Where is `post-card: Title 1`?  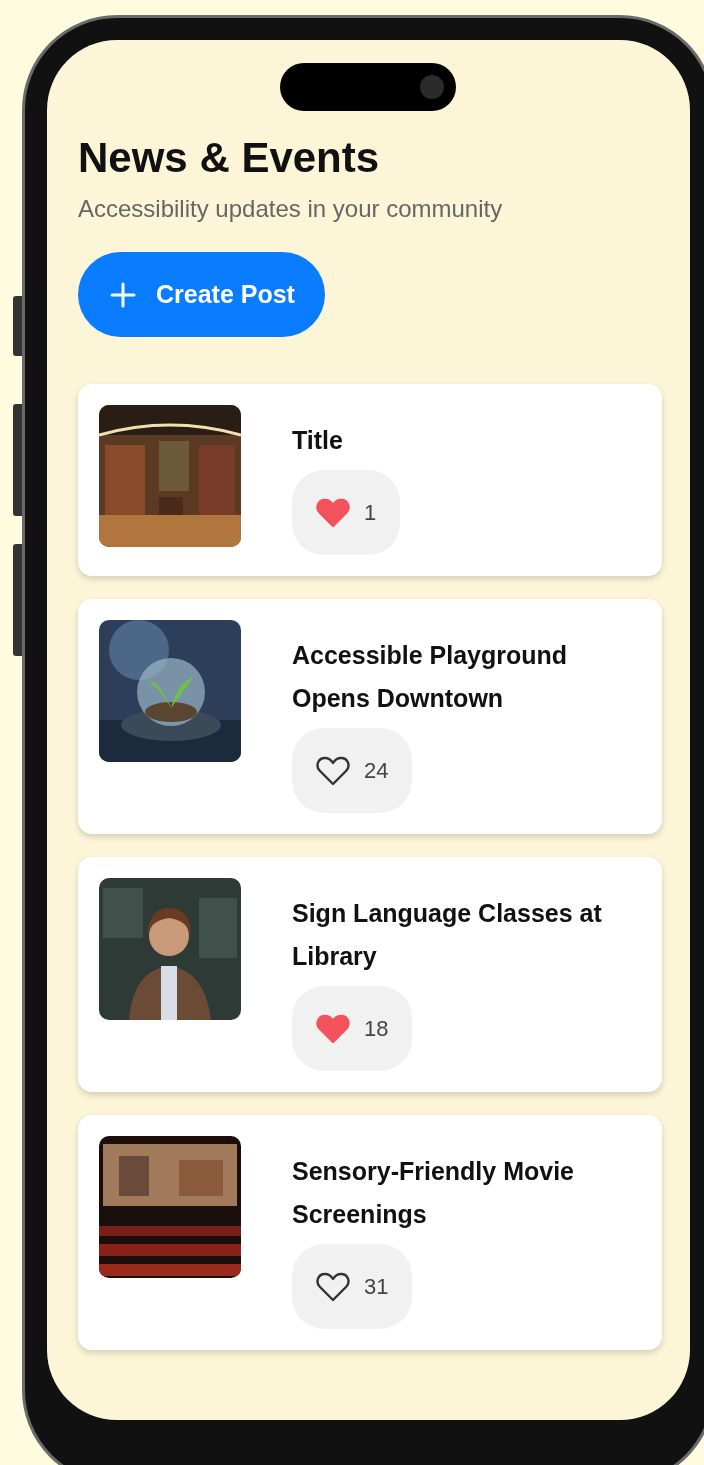 post-card: Title 1 is located at coordinates (370, 480).